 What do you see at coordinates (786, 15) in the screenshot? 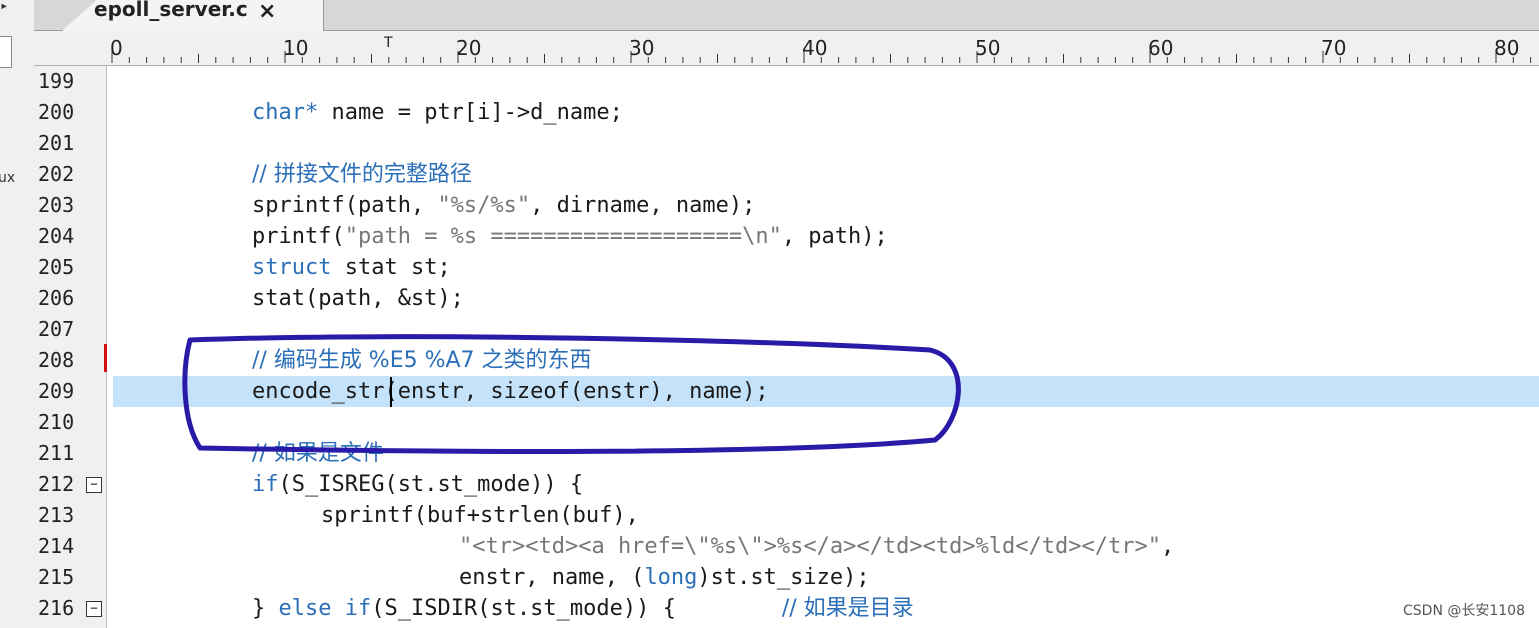
I see `tab-bar: epoll_server.c ×` at bounding box center [786, 15].